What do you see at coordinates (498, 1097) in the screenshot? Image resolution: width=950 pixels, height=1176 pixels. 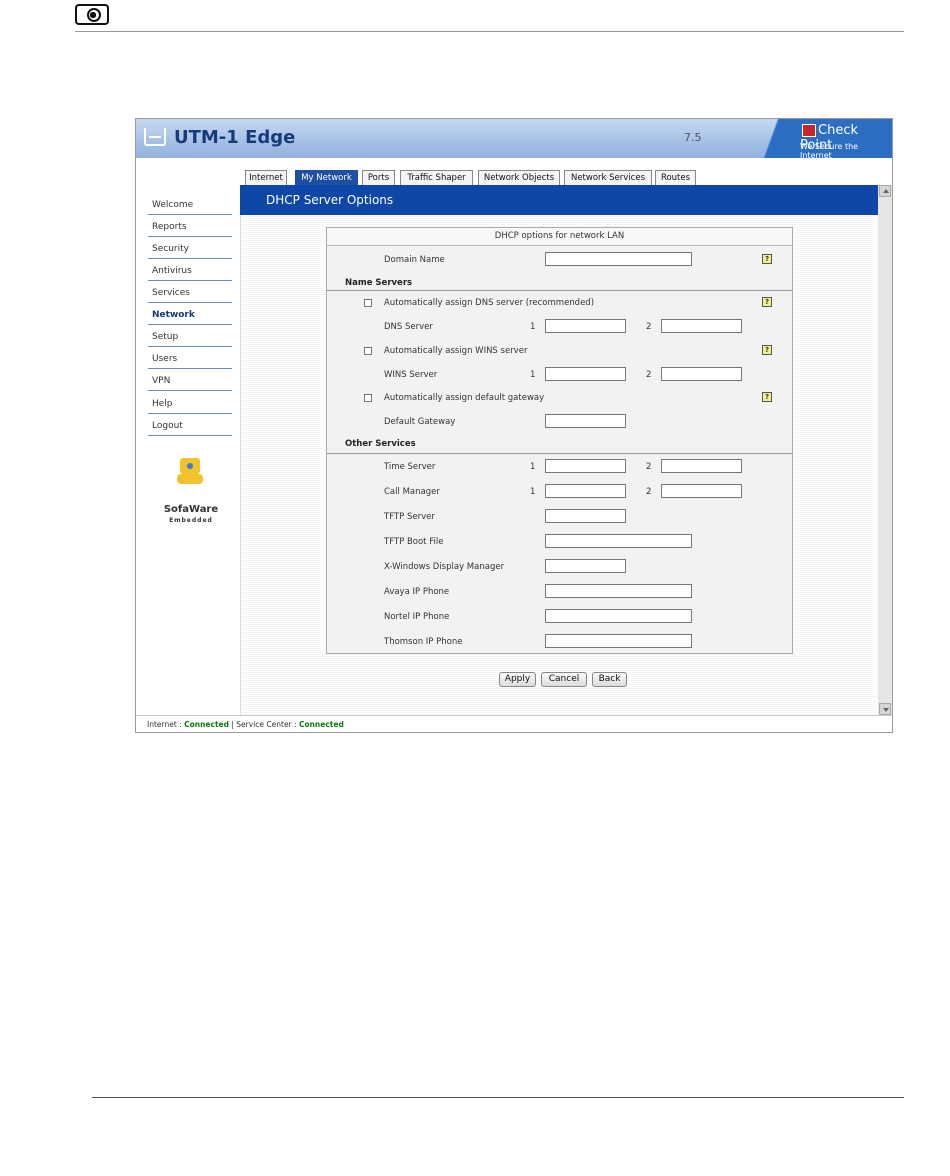 I see `bottom-divider` at bounding box center [498, 1097].